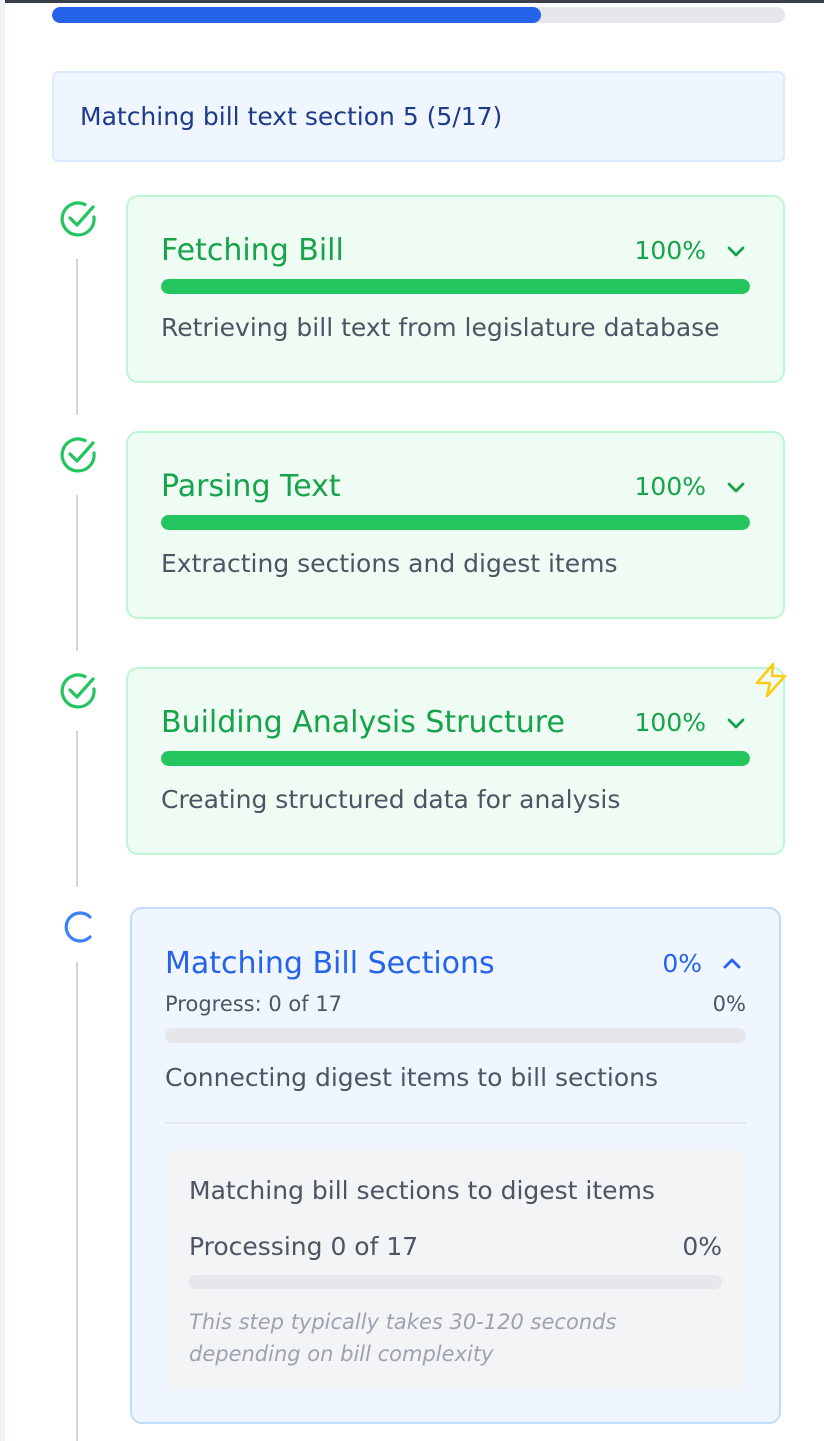 Image resolution: width=824 pixels, height=1441 pixels. What do you see at coordinates (2, 720) in the screenshot?
I see `window-left-edge` at bounding box center [2, 720].